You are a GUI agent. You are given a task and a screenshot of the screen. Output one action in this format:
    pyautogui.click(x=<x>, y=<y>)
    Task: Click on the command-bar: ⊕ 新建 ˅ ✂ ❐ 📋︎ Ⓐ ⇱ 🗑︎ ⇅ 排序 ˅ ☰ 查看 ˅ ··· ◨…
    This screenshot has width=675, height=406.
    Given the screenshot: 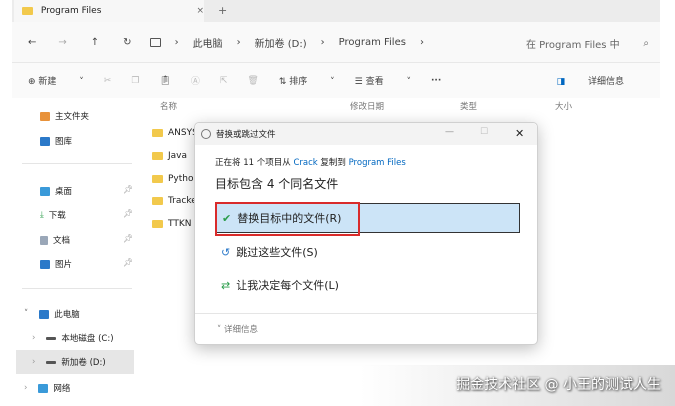 What is the action you would take?
    pyautogui.click(x=336, y=80)
    